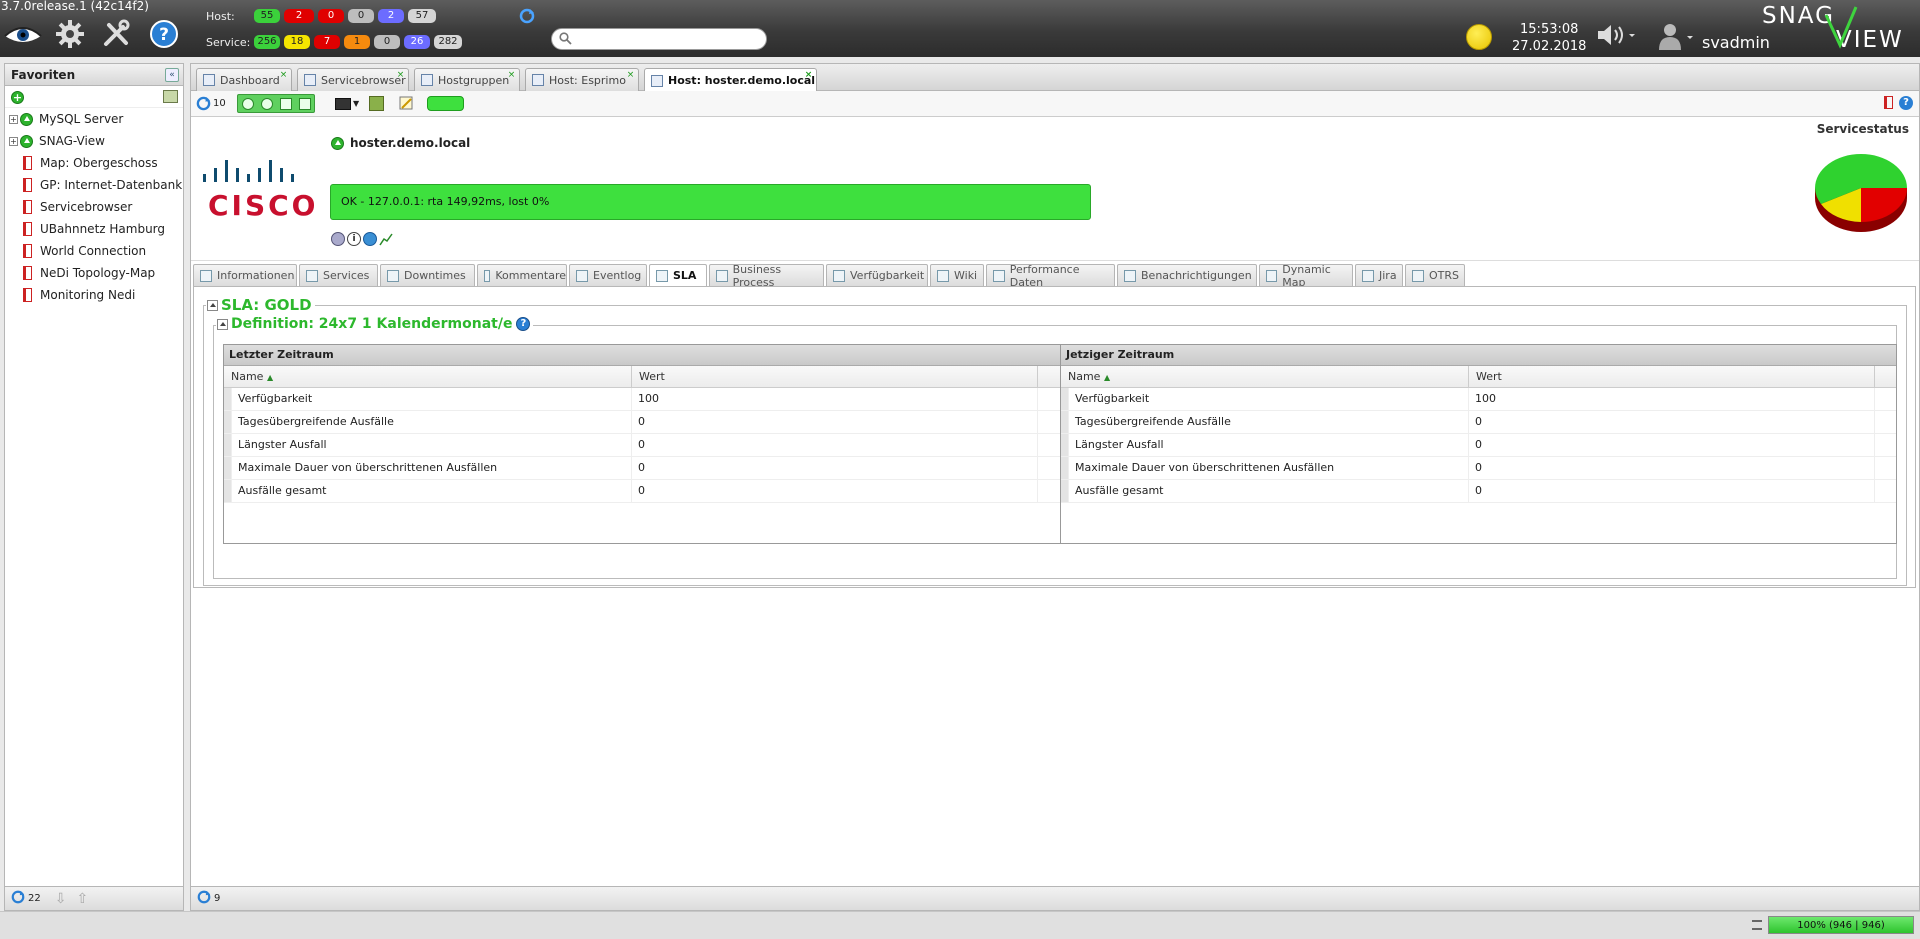  I want to click on host-name: hoster.demo.local, so click(410, 143).